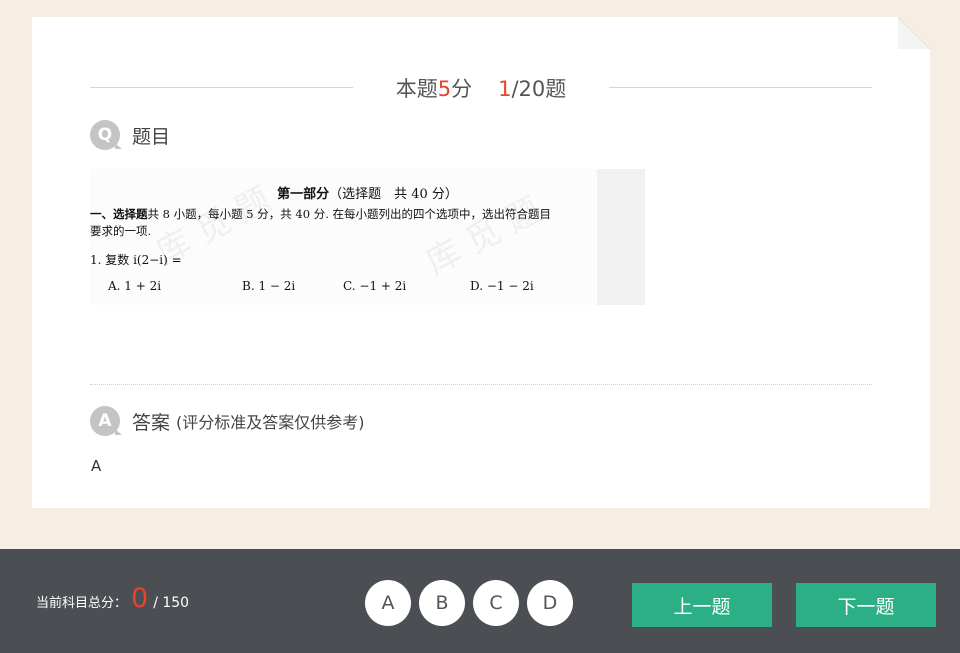 This screenshot has width=960, height=653. I want to click on score-label: 当前科目总分：, so click(82, 603).